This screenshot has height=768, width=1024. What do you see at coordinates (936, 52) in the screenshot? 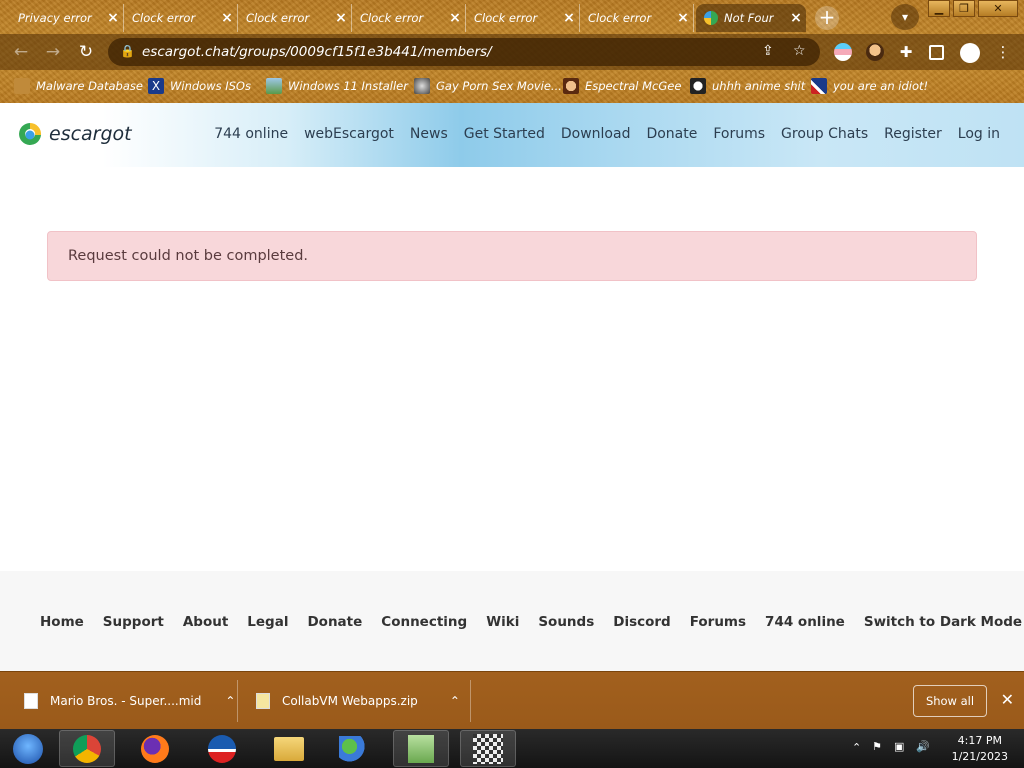
I see `side-panel-icon` at bounding box center [936, 52].